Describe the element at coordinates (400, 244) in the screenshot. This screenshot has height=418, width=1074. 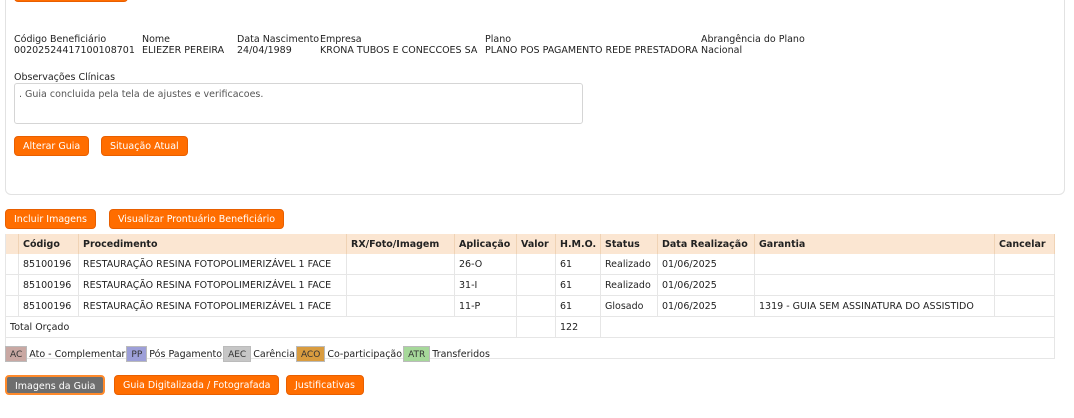
I see `header-rx: RX/Foto/Imagem` at that location.